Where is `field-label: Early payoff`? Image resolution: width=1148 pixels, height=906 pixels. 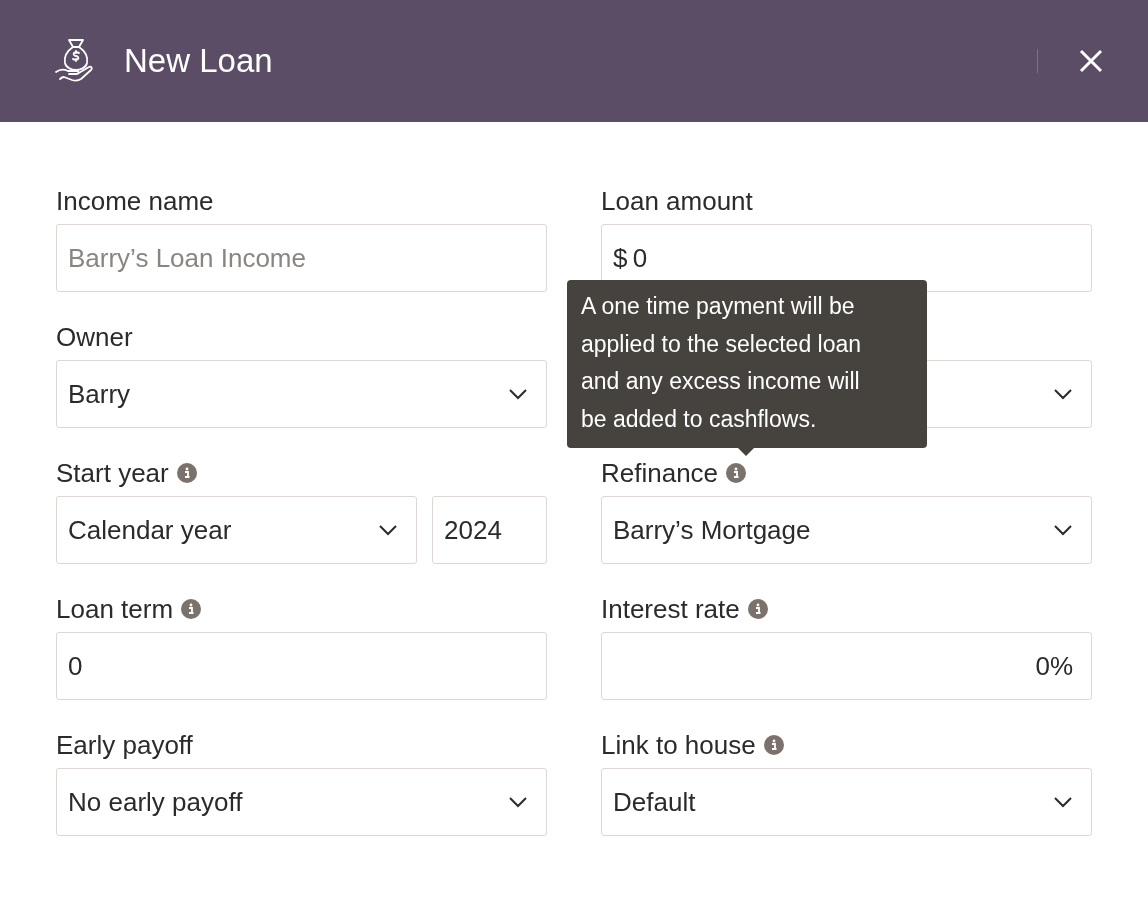 field-label: Early payoff is located at coordinates (124, 745).